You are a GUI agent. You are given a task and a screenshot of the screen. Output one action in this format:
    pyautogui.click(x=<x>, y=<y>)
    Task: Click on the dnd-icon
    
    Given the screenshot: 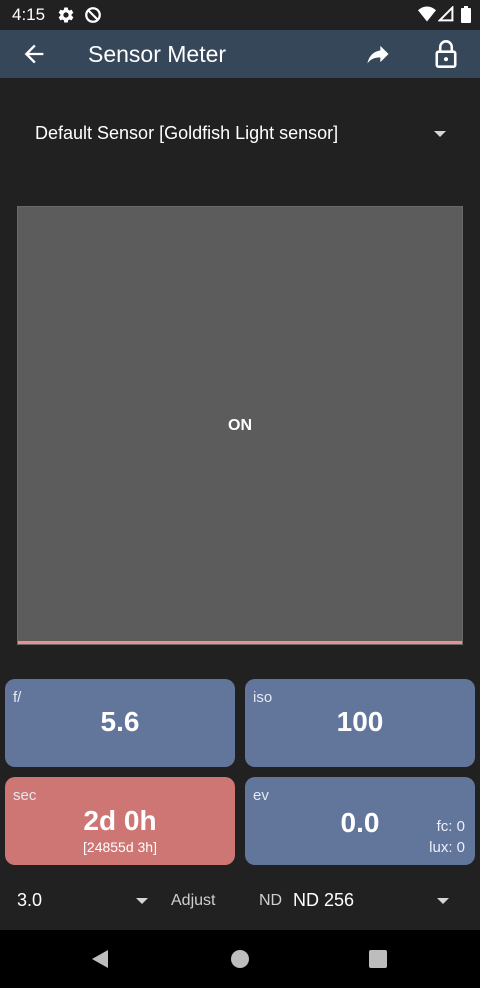 What is the action you would take?
    pyautogui.click(x=93, y=15)
    